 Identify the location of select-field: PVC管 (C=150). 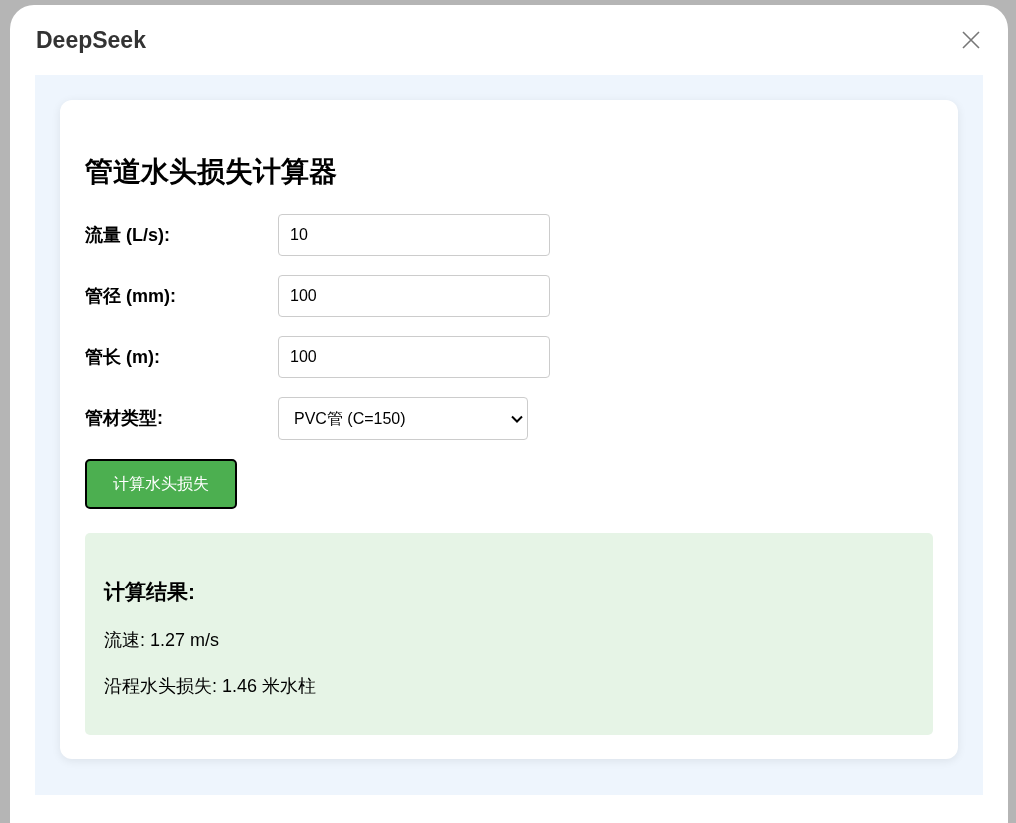
(403, 418).